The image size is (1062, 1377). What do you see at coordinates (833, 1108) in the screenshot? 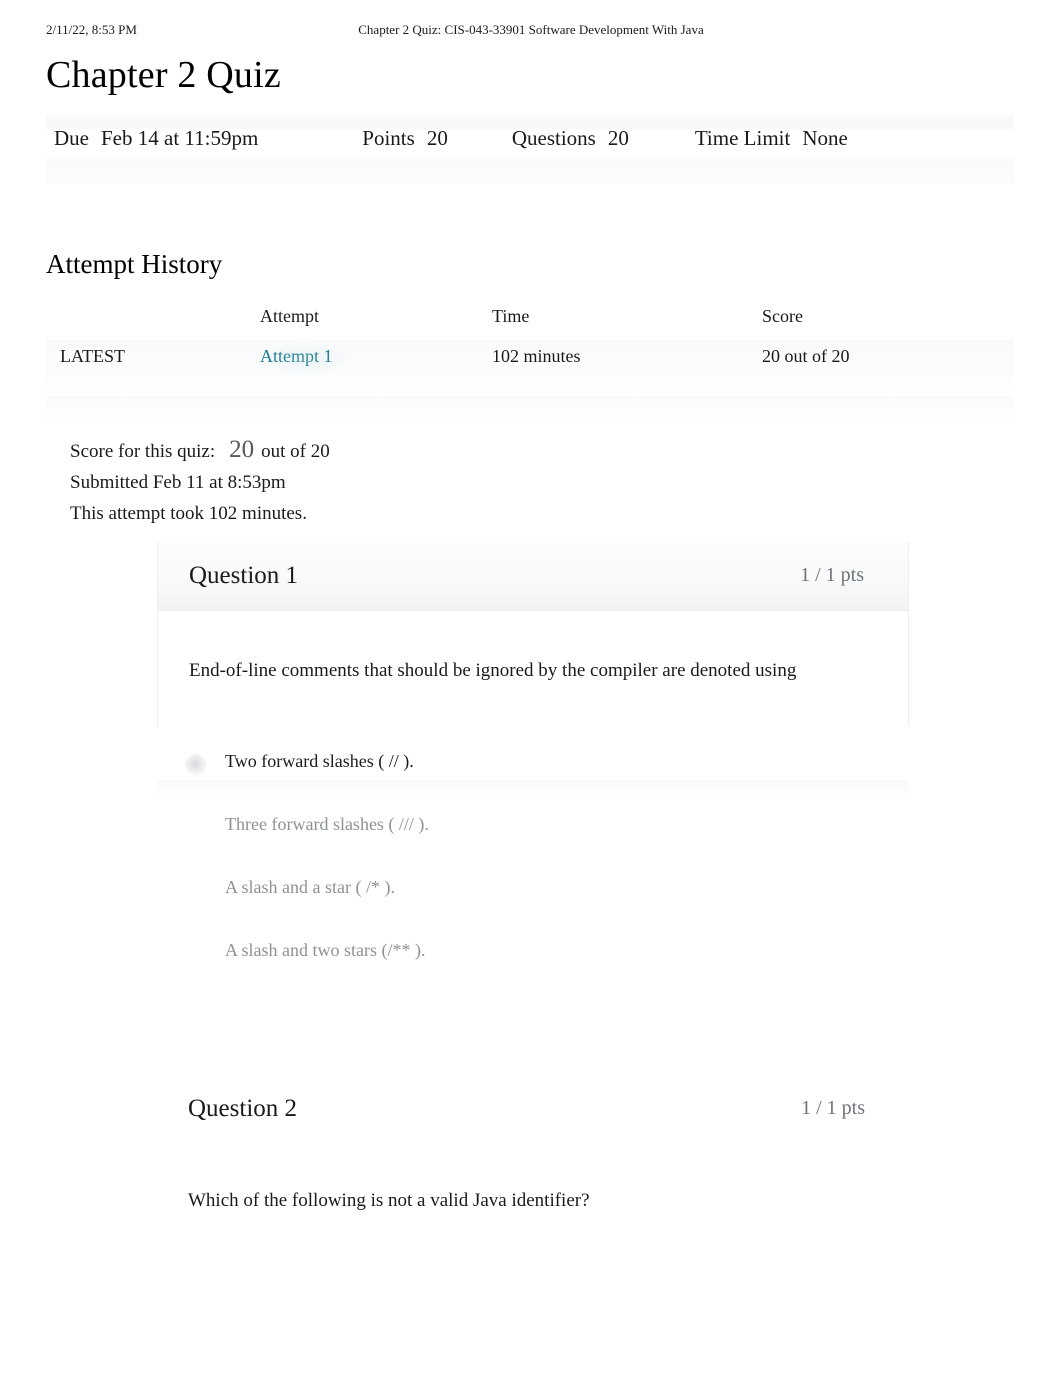
I see `question-2-points: 1 / 1 pts` at bounding box center [833, 1108].